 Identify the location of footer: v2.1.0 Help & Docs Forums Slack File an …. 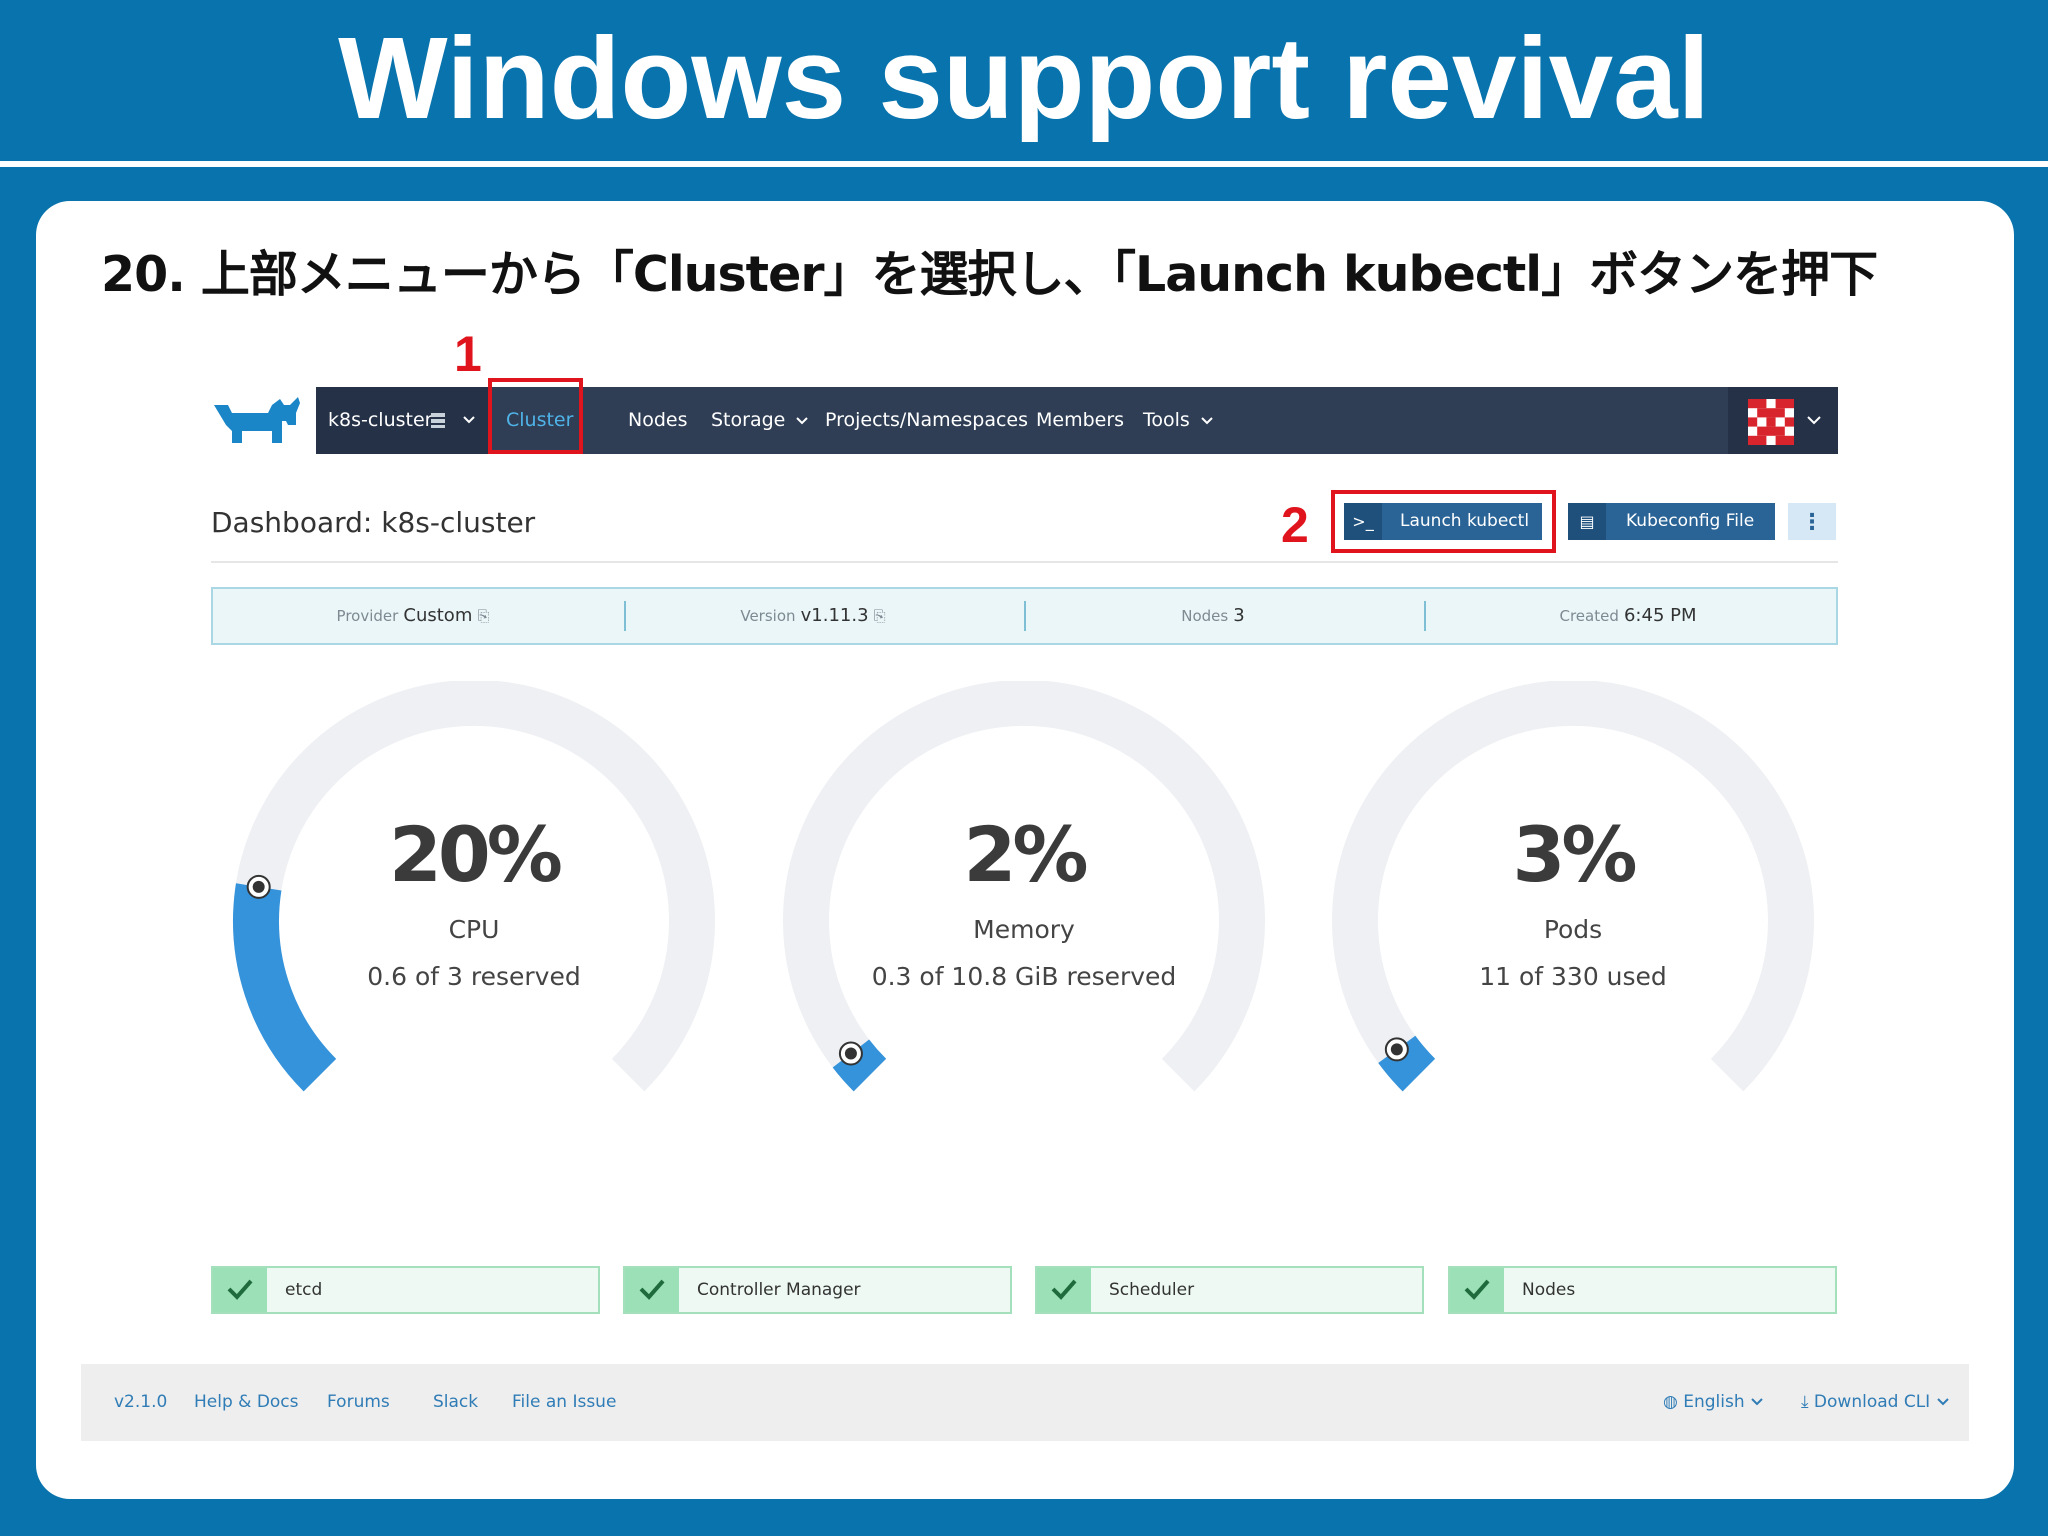
(1025, 1402).